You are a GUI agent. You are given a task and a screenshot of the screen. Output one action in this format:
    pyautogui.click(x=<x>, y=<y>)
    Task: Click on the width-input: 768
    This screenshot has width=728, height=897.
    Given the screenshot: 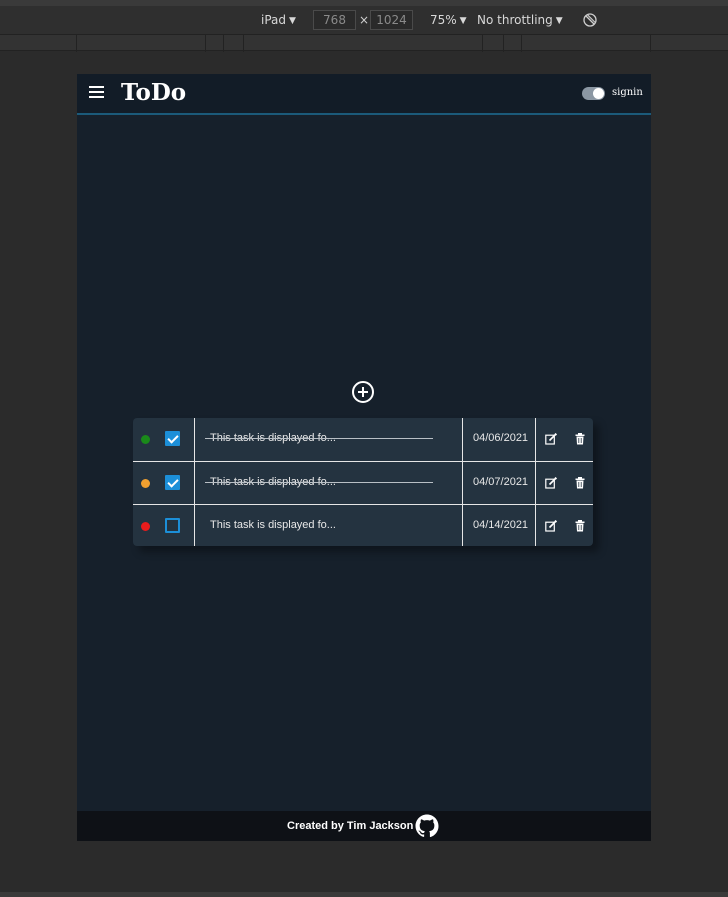 What is the action you would take?
    pyautogui.click(x=334, y=20)
    